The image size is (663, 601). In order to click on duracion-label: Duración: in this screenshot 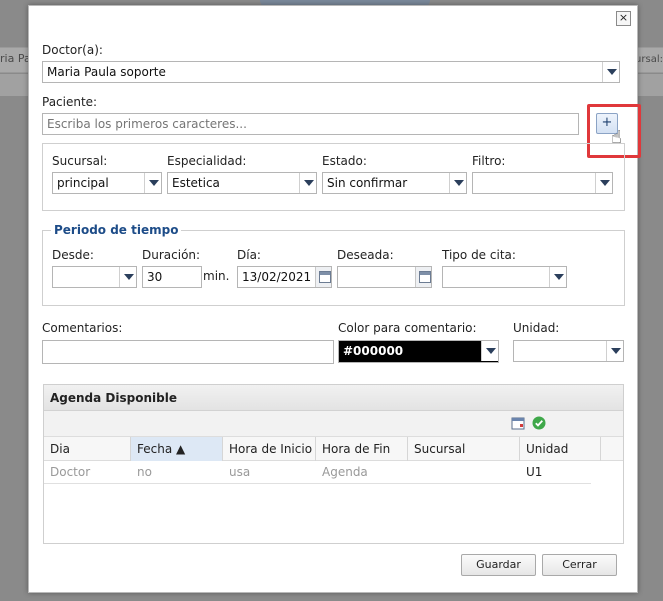, I will do `click(171, 255)`.